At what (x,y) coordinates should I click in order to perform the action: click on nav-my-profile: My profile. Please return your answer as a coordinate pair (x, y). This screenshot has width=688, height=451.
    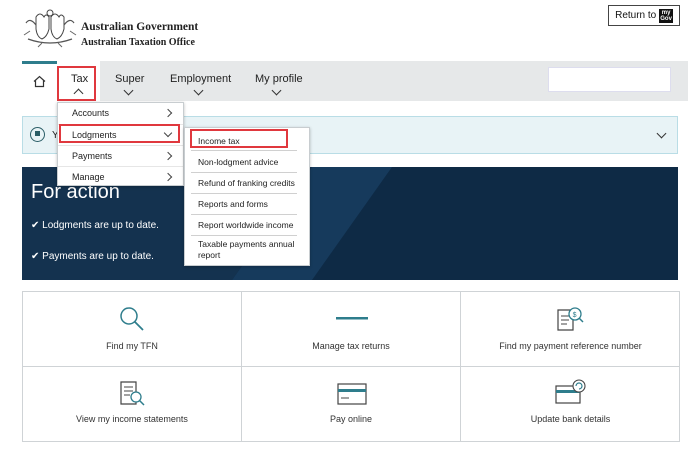
    Looking at the image, I should click on (279, 79).